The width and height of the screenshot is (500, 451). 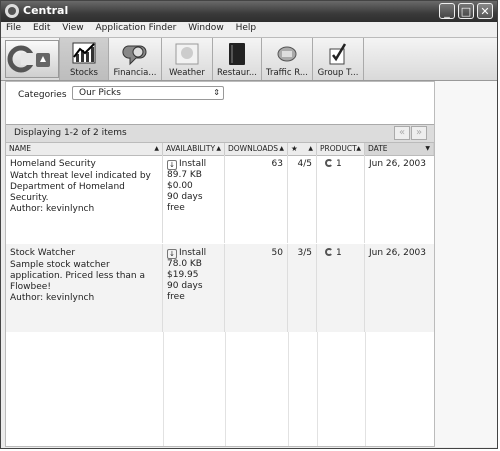 What do you see at coordinates (187, 54) in the screenshot?
I see `weather-icon` at bounding box center [187, 54].